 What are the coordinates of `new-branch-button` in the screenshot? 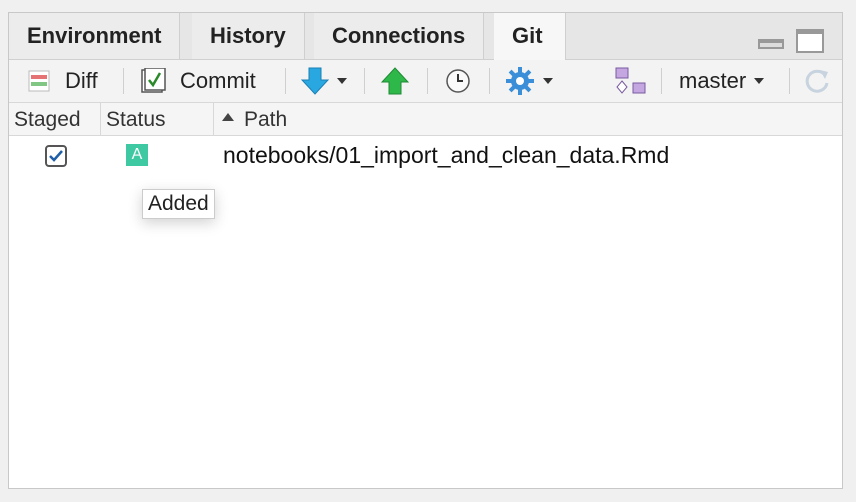 It's located at (631, 81).